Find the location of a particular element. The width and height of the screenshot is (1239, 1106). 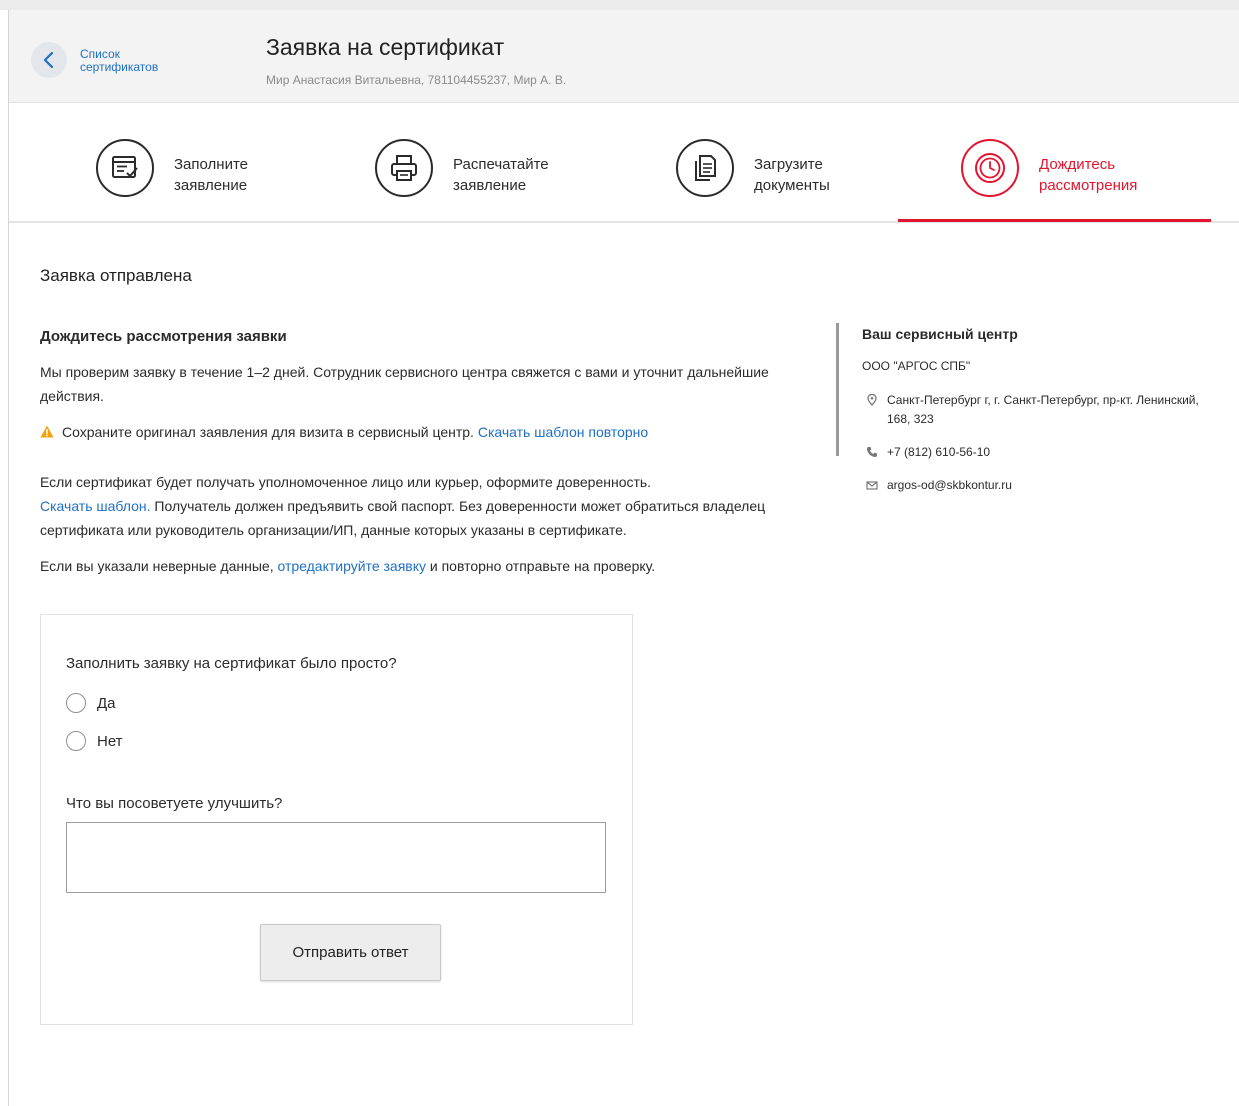

step-label: Дождитесь рассмотрения is located at coordinates (1088, 175).